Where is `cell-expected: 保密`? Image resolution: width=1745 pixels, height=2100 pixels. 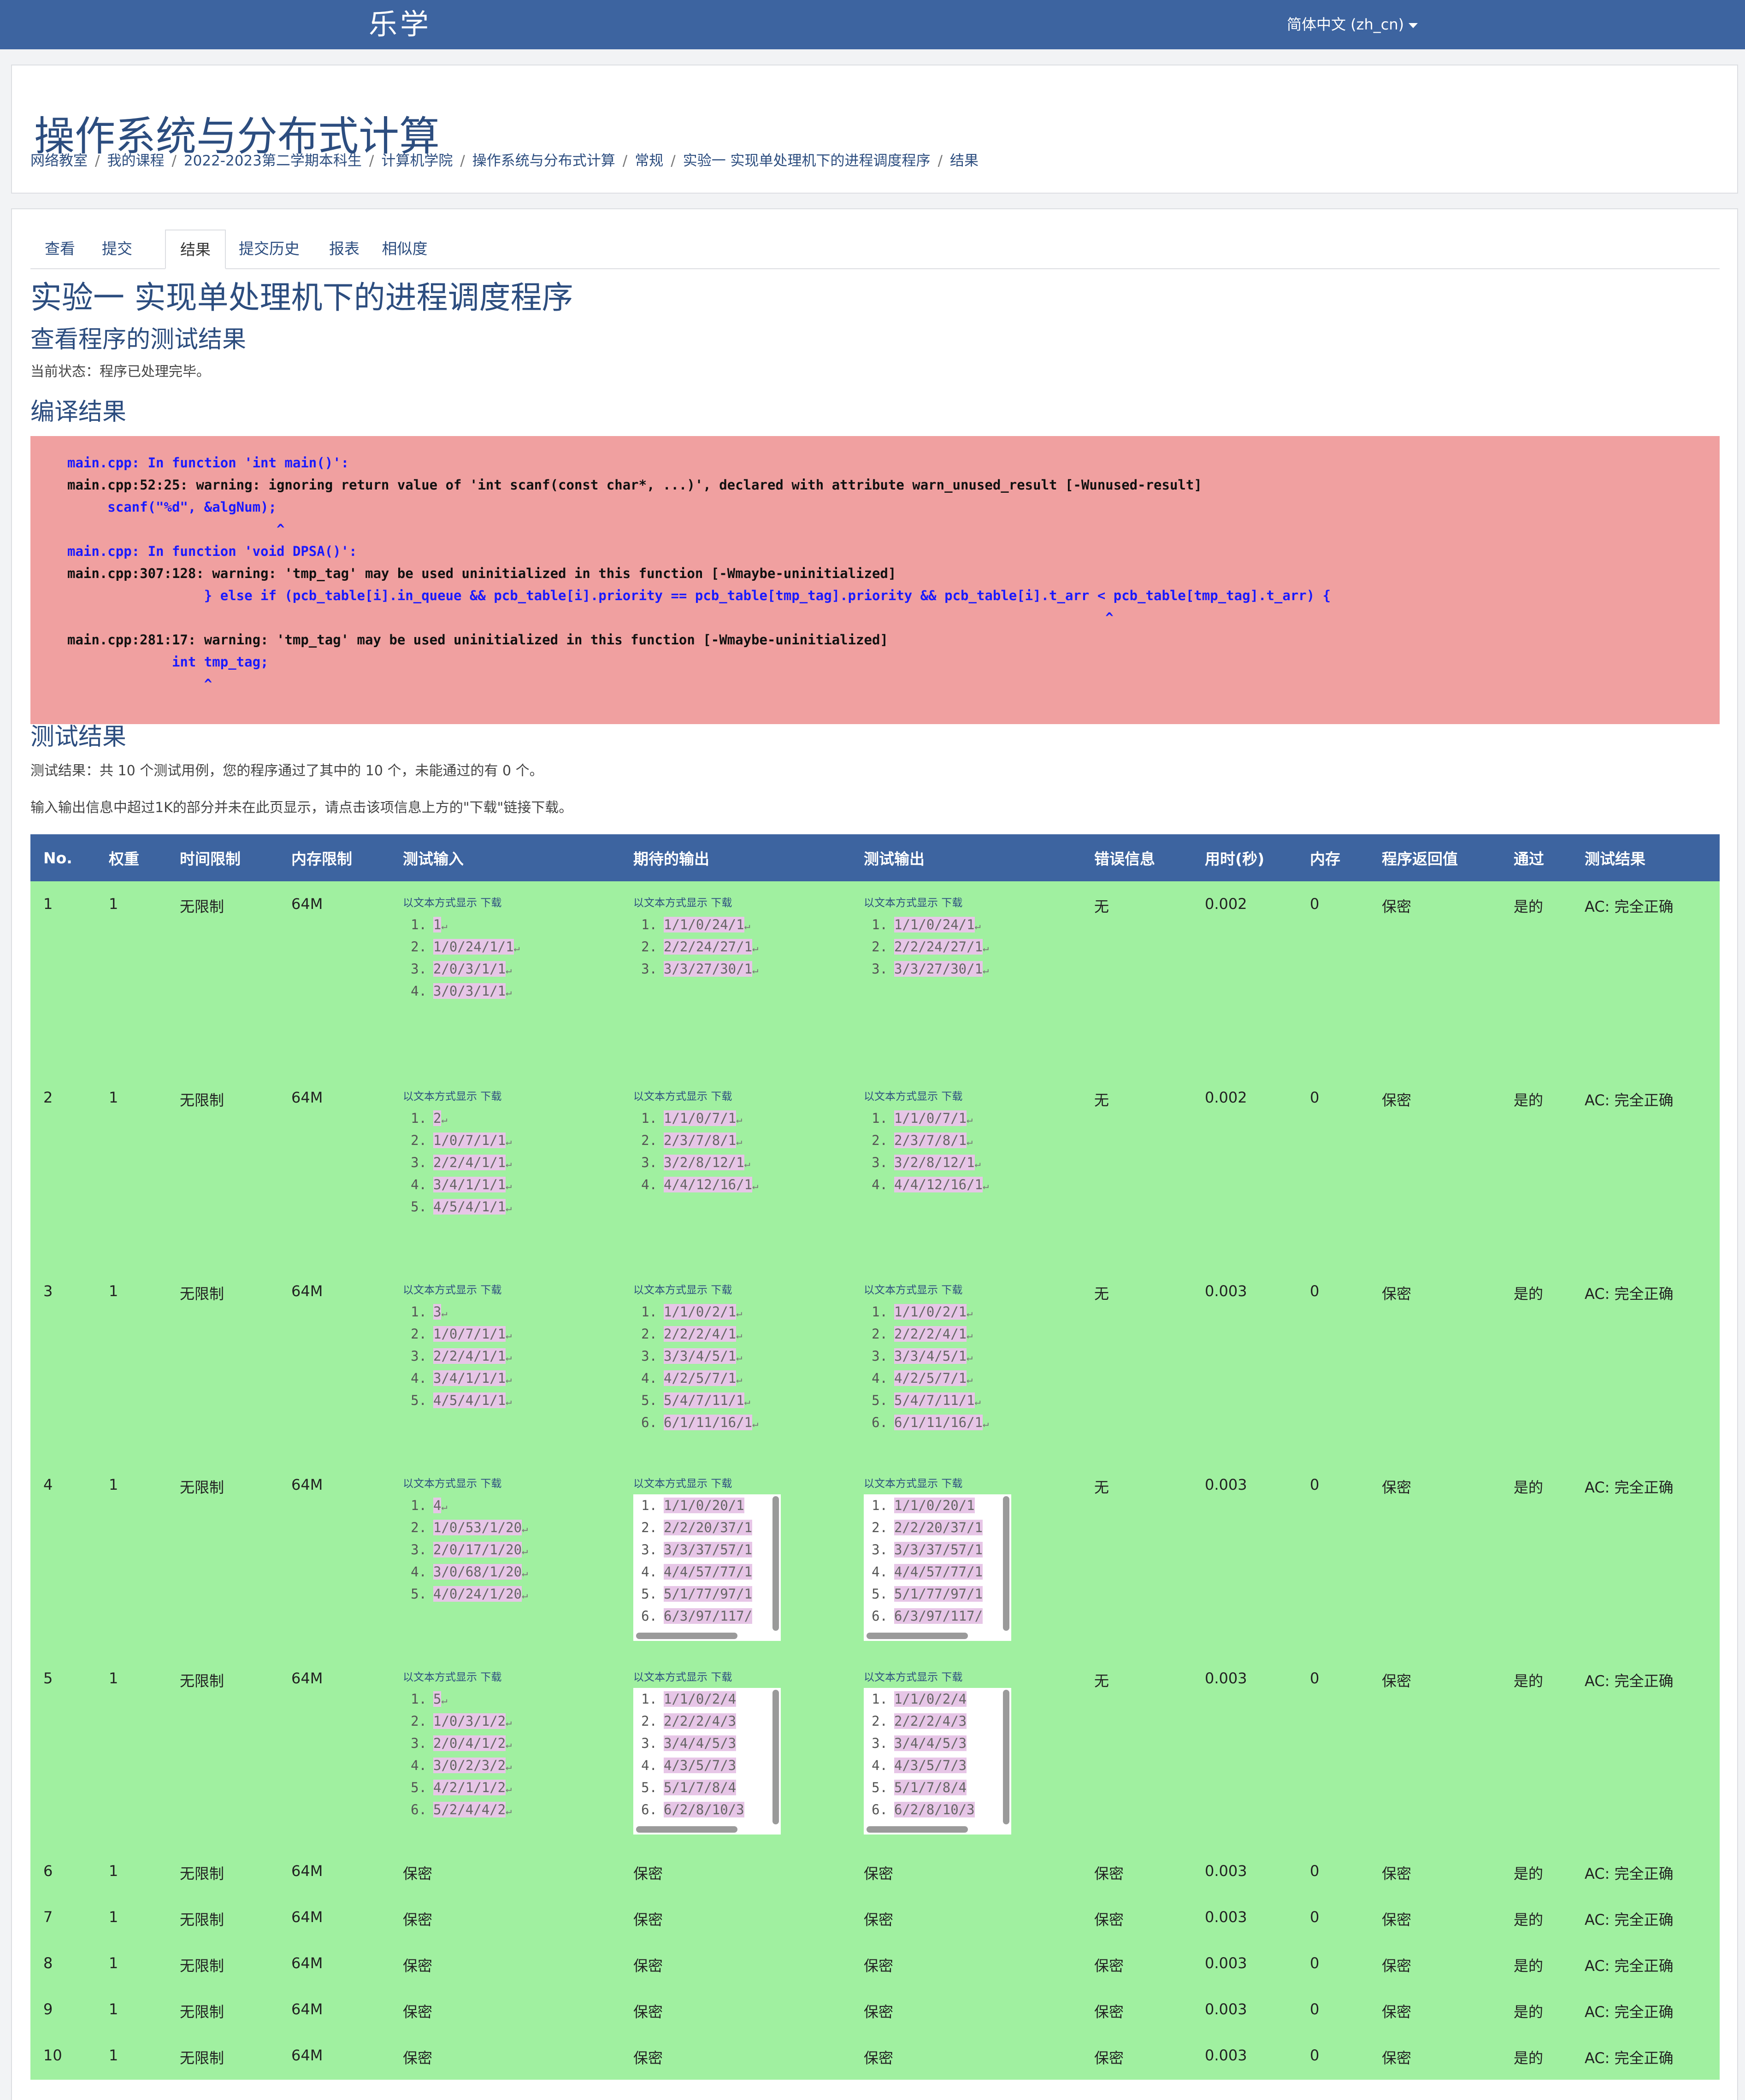 cell-expected: 保密 is located at coordinates (736, 1965).